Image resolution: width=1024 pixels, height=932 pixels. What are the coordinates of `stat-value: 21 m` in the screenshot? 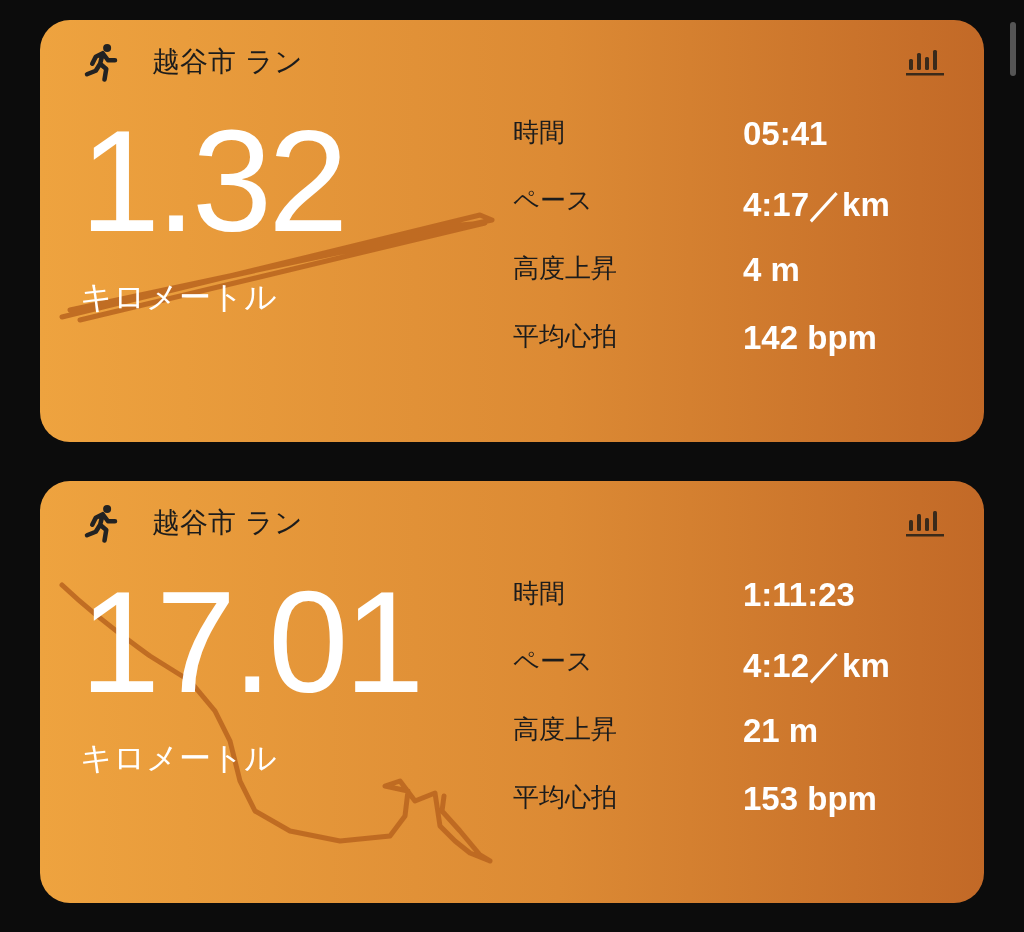 It's located at (781, 731).